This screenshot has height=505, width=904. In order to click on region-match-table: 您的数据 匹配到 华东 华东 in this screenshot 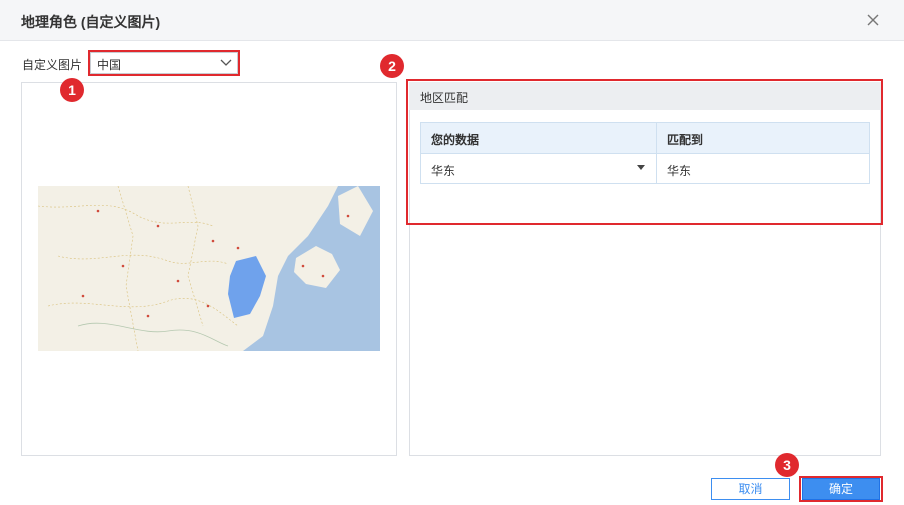, I will do `click(645, 153)`.